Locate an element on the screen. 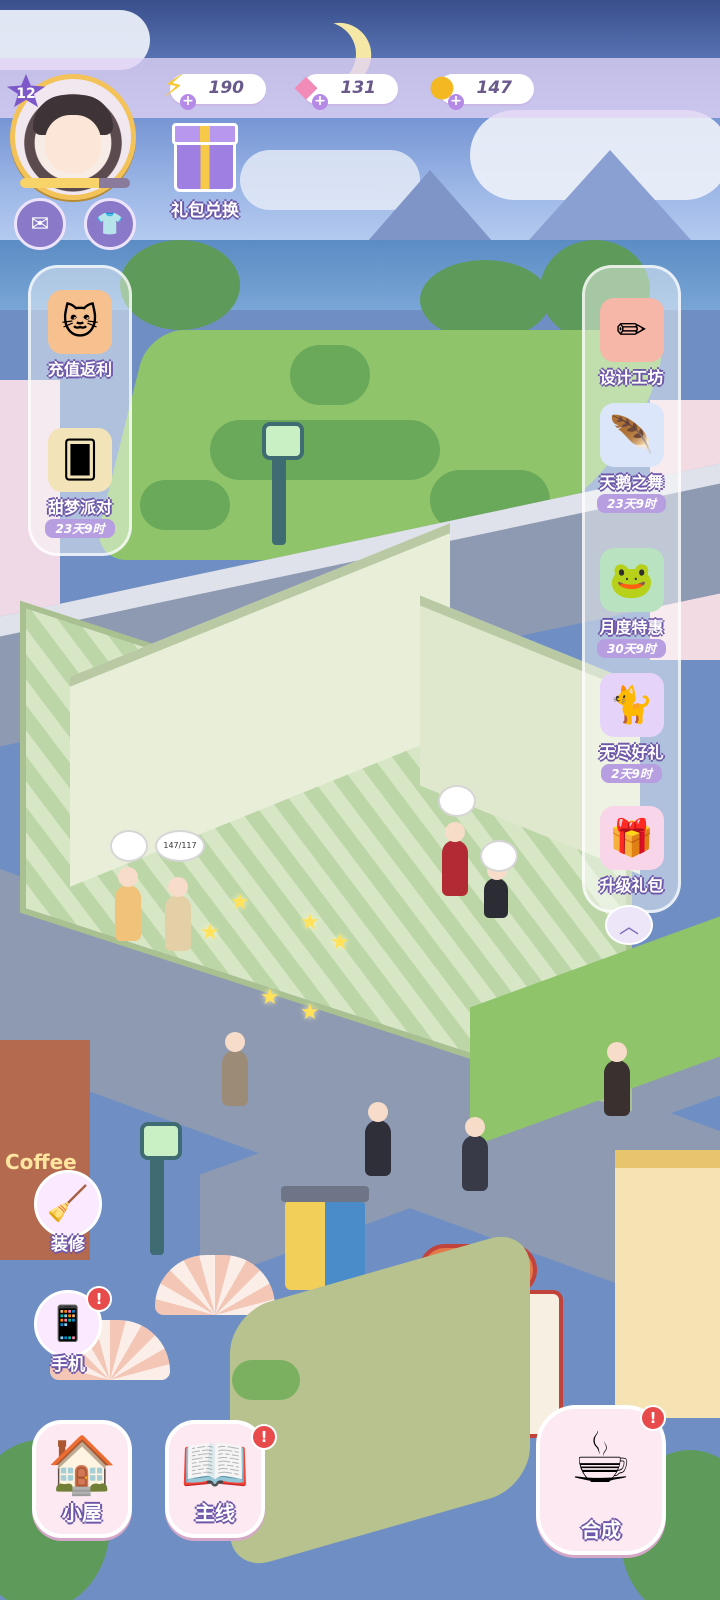  chevron-up-icon: ︿ is located at coordinates (629, 926).